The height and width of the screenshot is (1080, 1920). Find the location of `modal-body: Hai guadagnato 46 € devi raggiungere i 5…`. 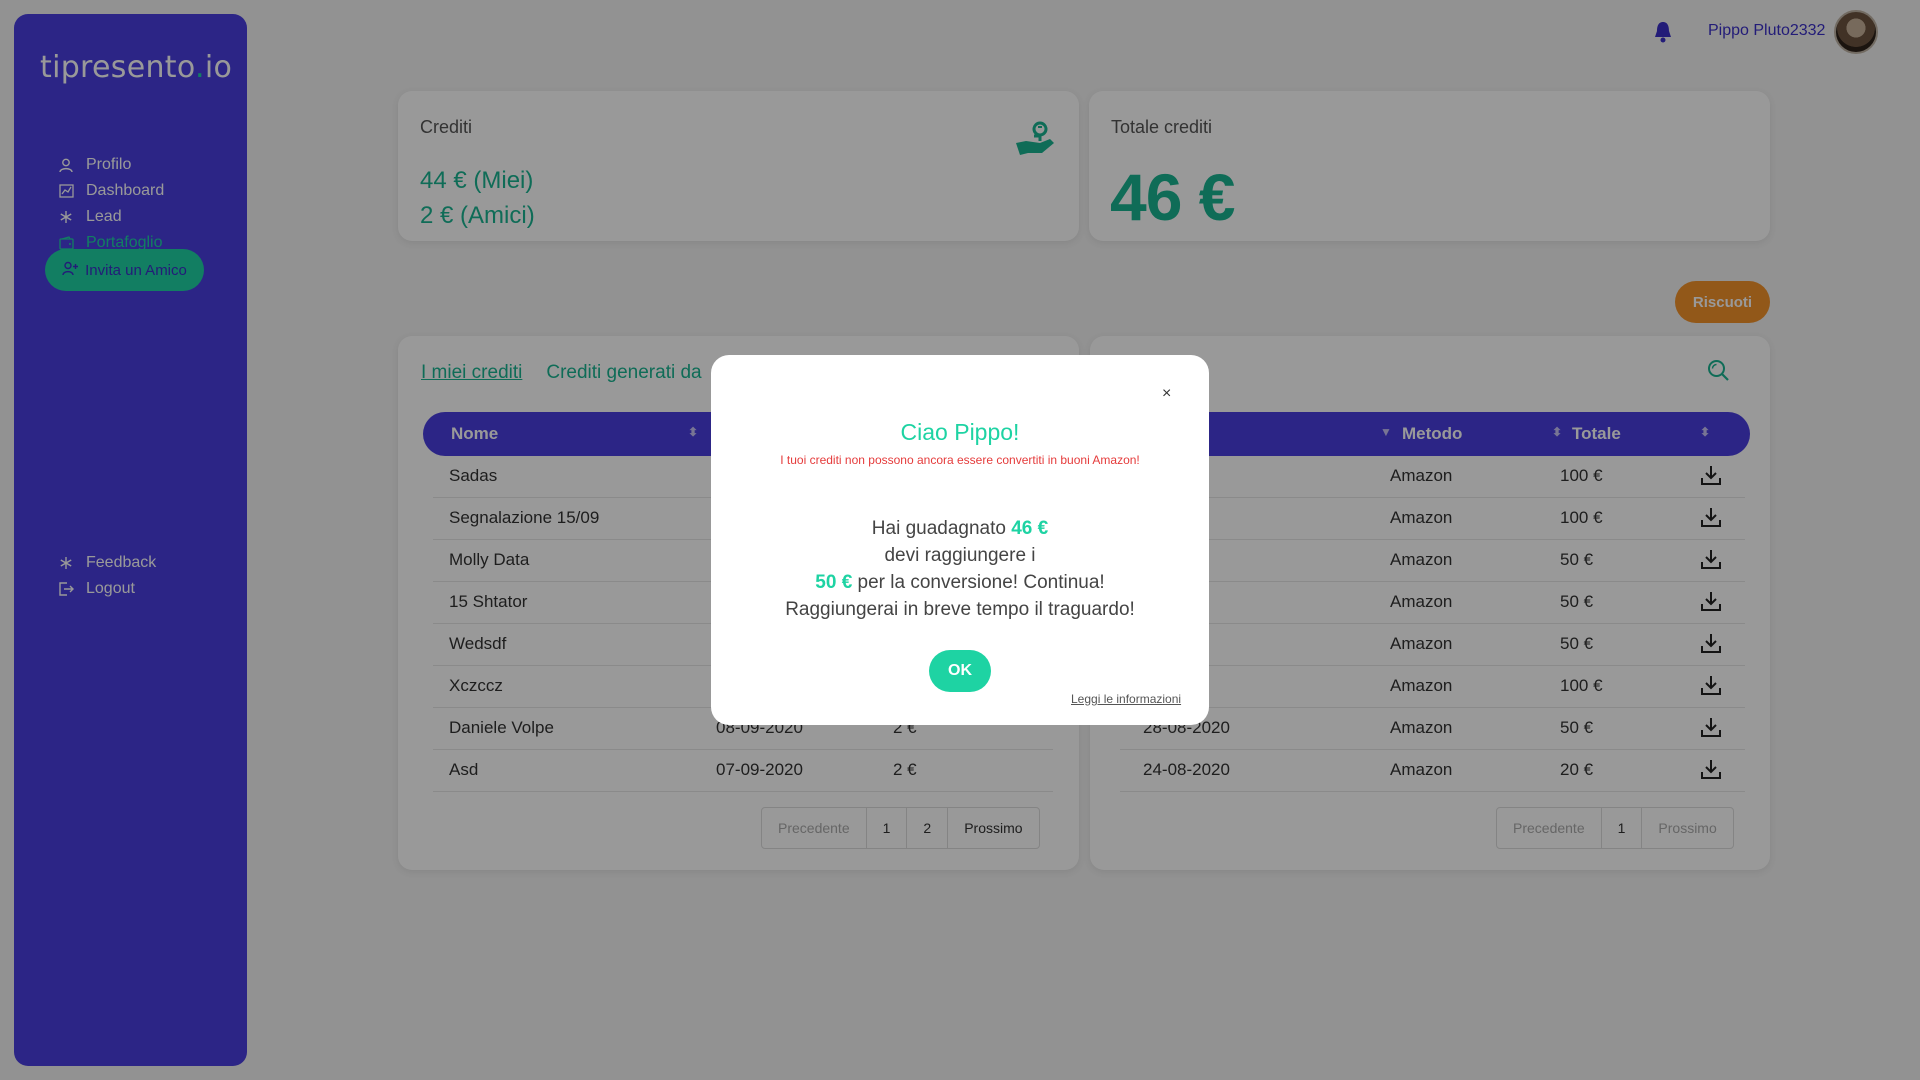

modal-body: Hai guadagnato 46 € devi raggiungere i 5… is located at coordinates (960, 569).